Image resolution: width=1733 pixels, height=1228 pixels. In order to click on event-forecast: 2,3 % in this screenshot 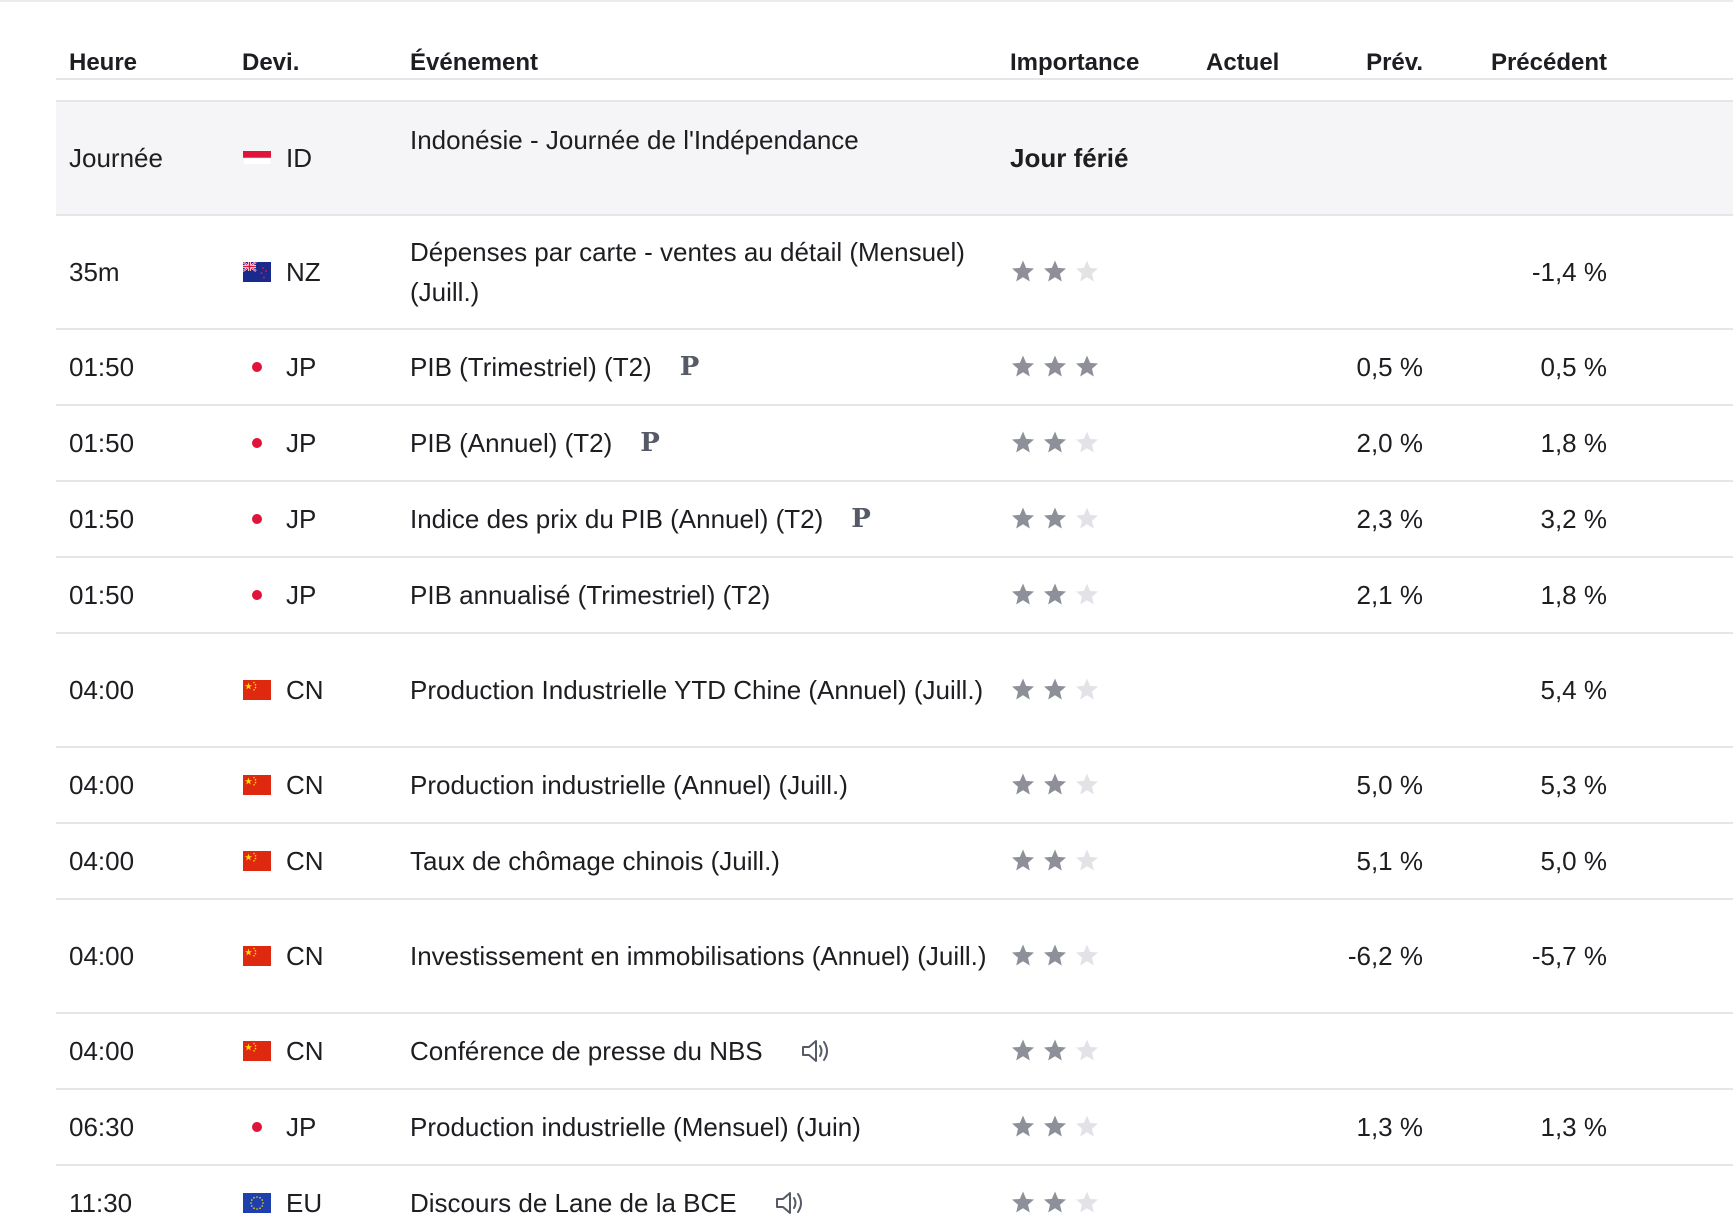, I will do `click(1390, 518)`.